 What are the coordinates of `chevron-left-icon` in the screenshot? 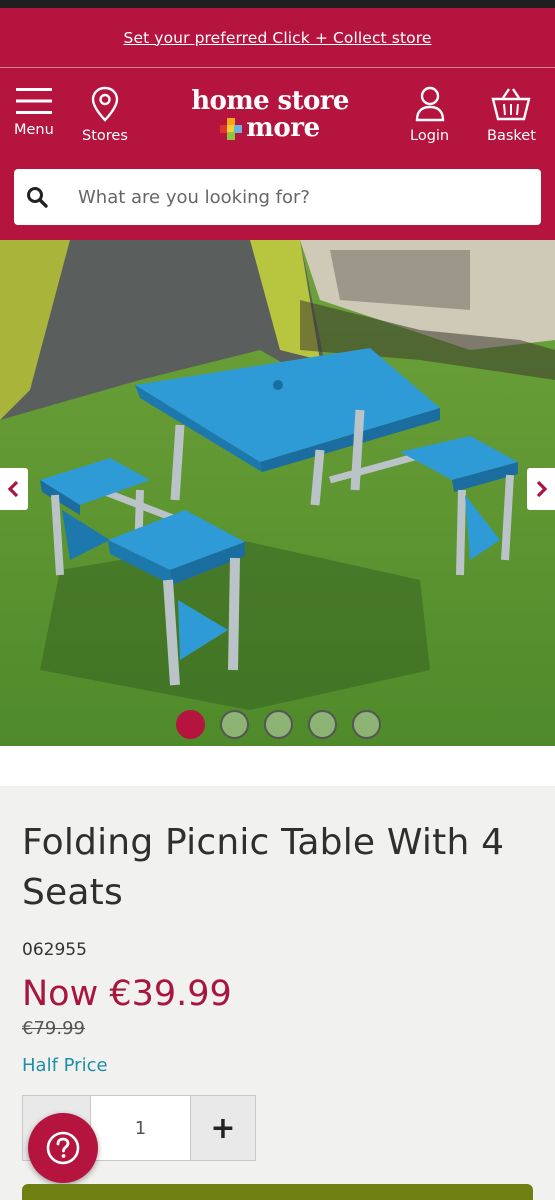 It's located at (13, 489).